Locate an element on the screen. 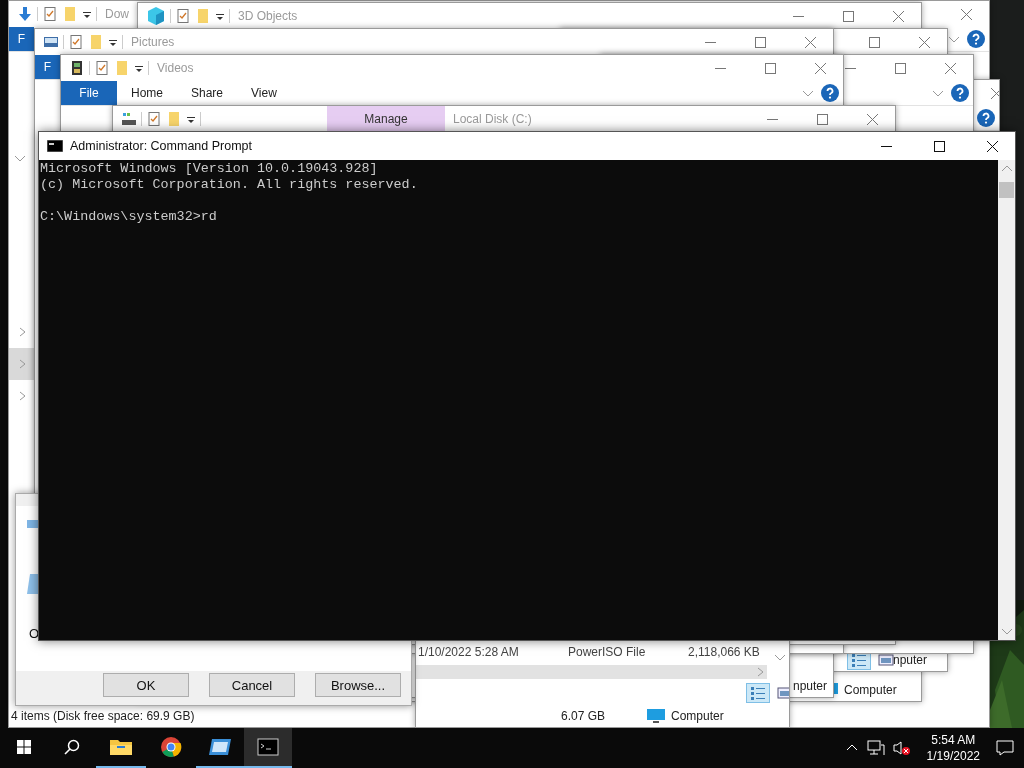 This screenshot has width=1024, height=768. dialog-button: OK is located at coordinates (146, 685).